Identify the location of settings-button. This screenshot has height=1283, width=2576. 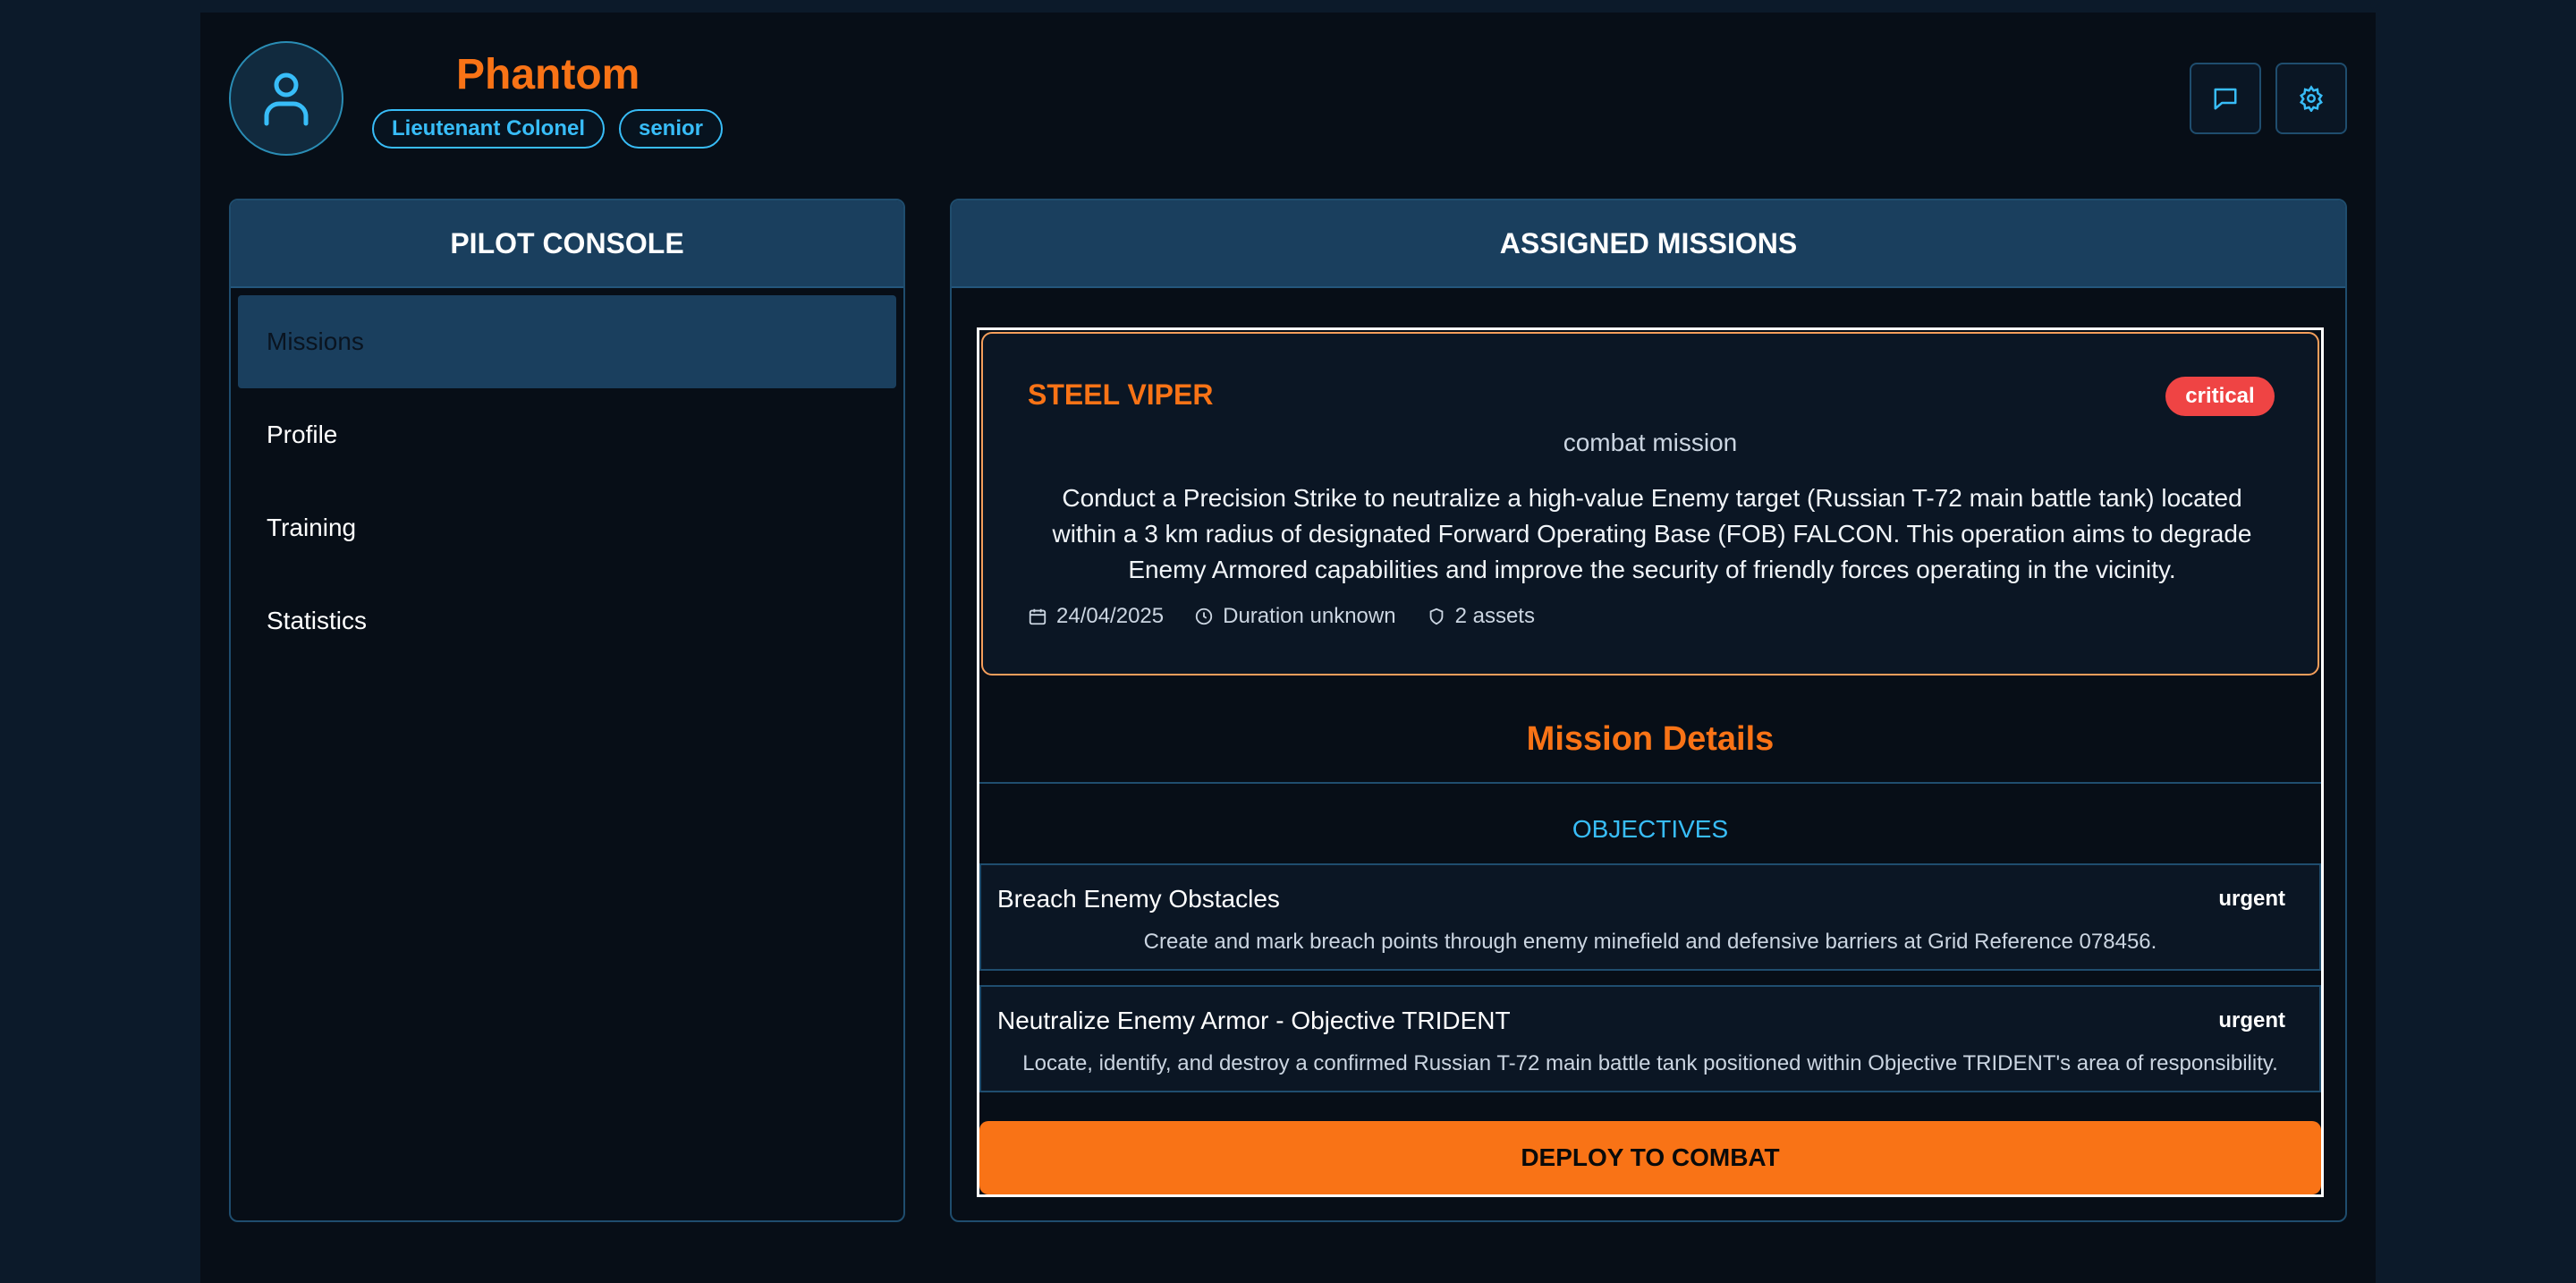
(2311, 98).